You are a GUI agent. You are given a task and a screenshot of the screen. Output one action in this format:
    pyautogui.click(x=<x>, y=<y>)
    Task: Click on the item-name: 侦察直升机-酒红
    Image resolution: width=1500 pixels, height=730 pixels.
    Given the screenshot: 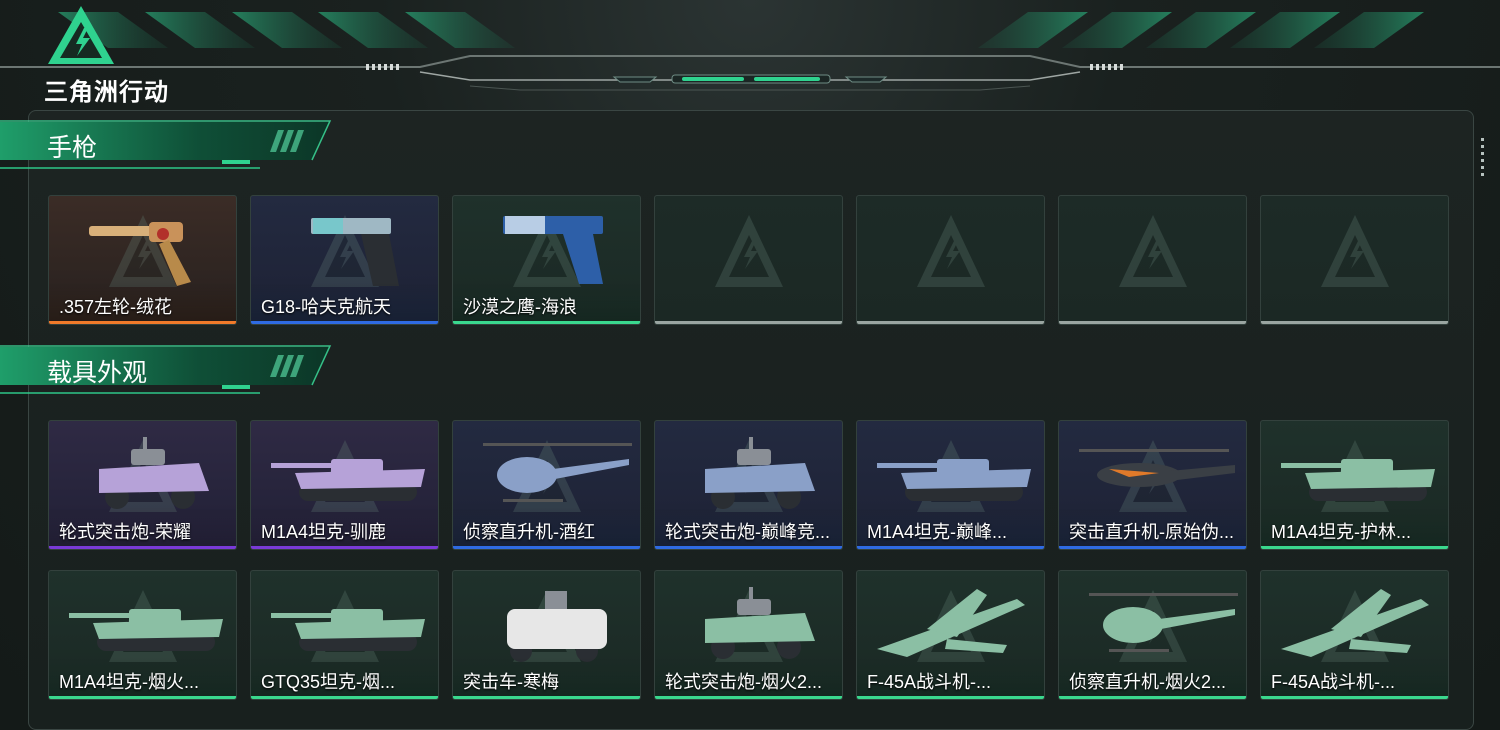 What is the action you would take?
    pyautogui.click(x=529, y=532)
    